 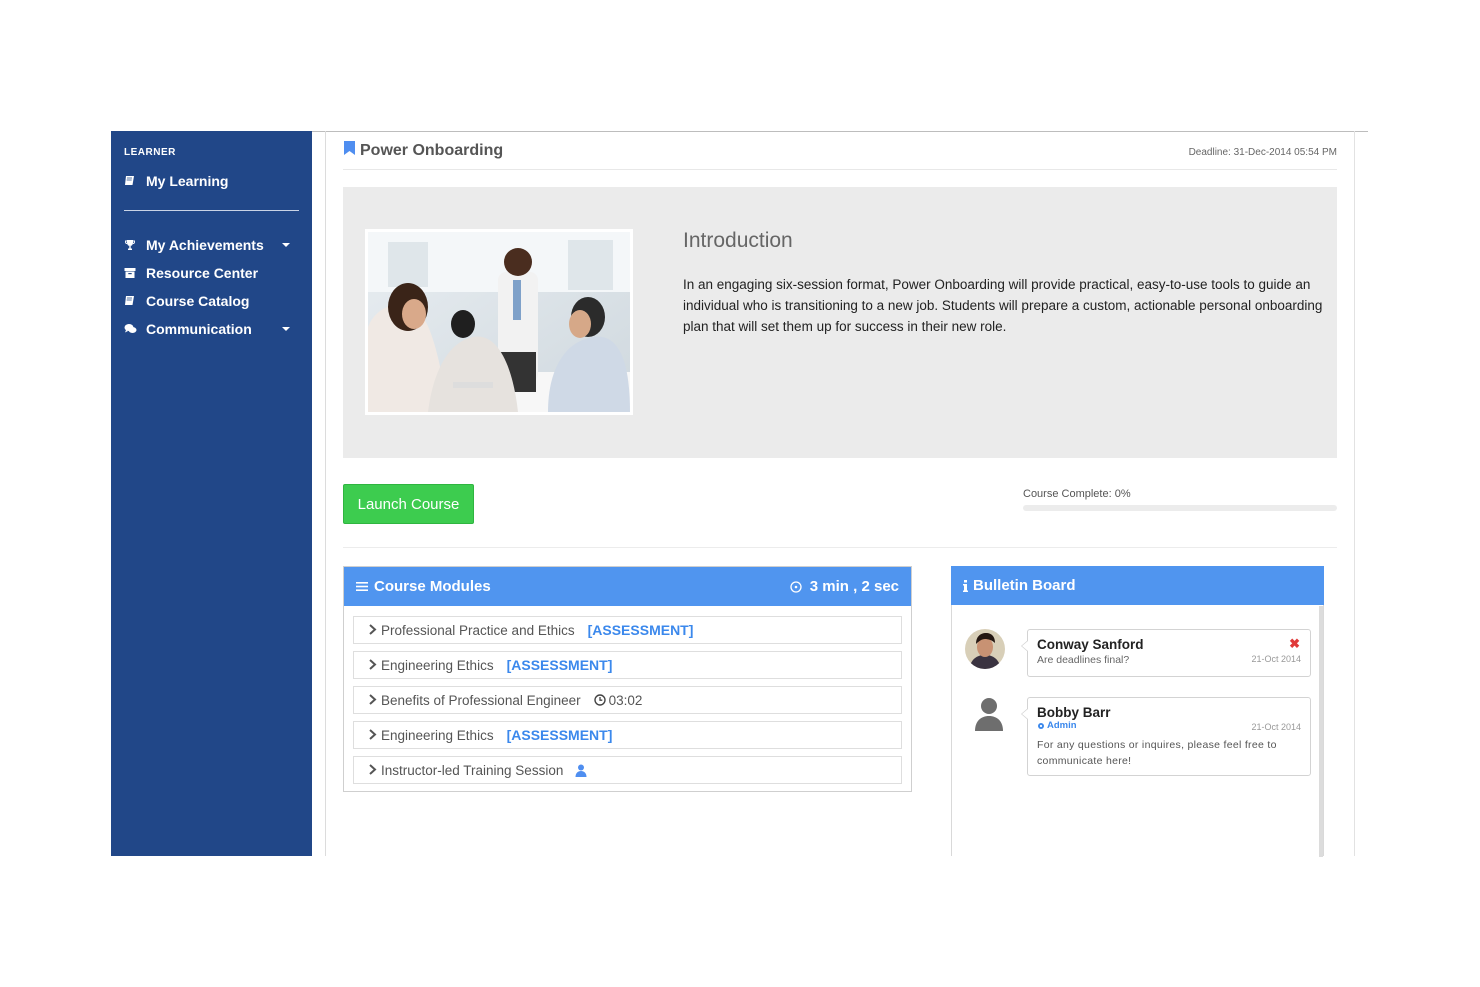 I want to click on gear-icon, so click(x=1041, y=726).